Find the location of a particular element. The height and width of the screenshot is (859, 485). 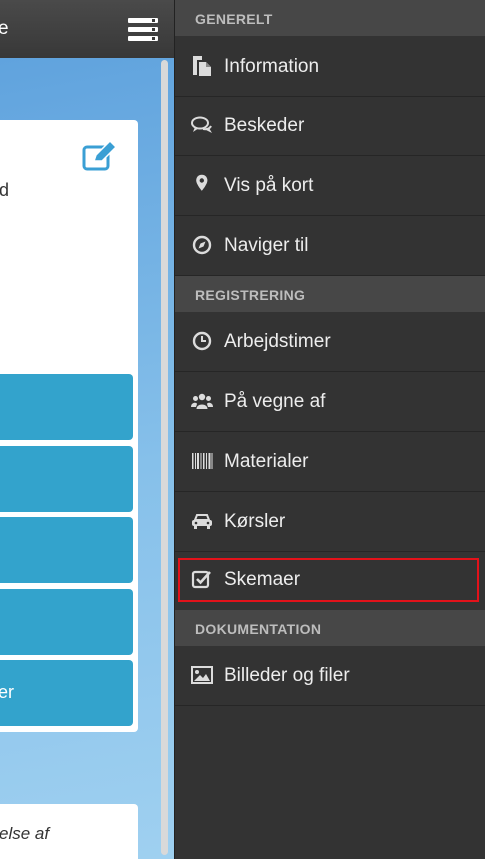

menu-item-paa-vegne-af: På vegne af is located at coordinates (330, 402).